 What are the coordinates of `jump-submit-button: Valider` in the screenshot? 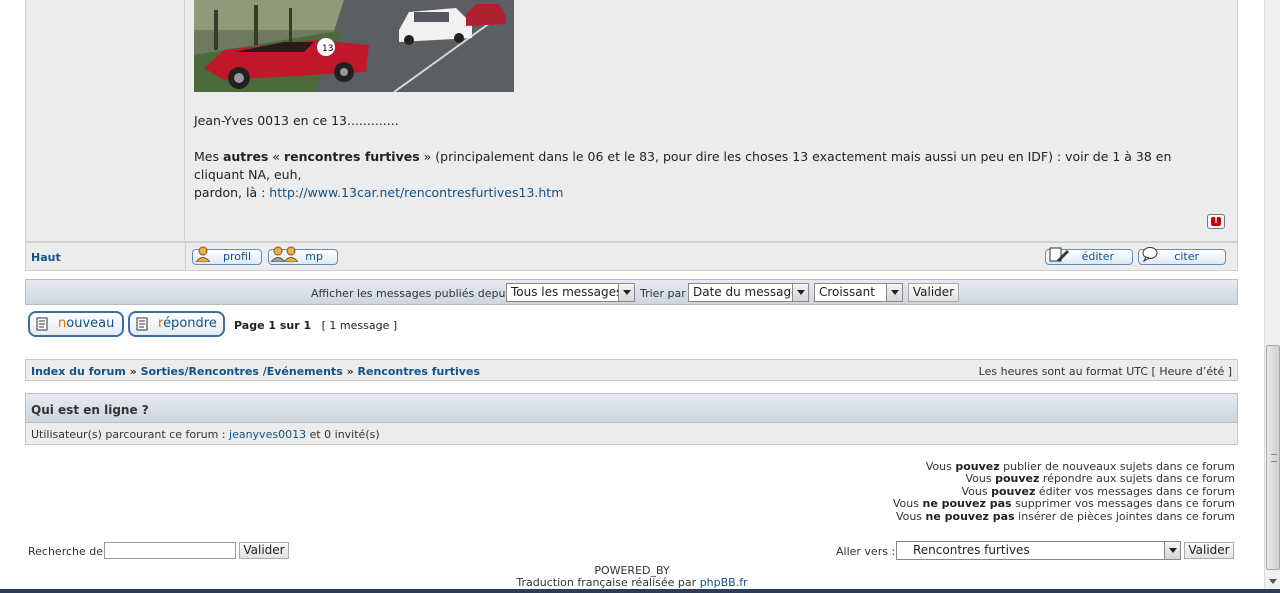 It's located at (1209, 550).